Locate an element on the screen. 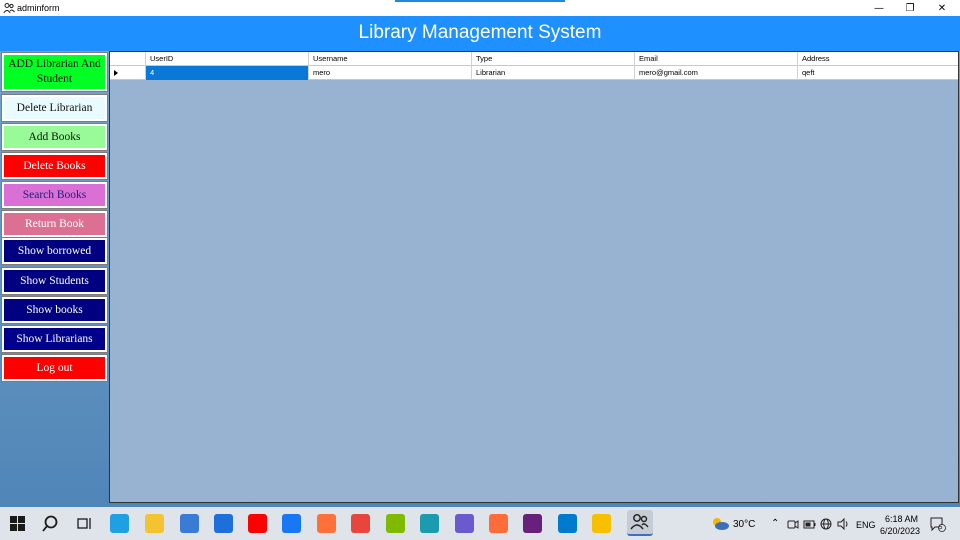  grid-header-row: UserID Username Type Email Address is located at coordinates (534, 59).